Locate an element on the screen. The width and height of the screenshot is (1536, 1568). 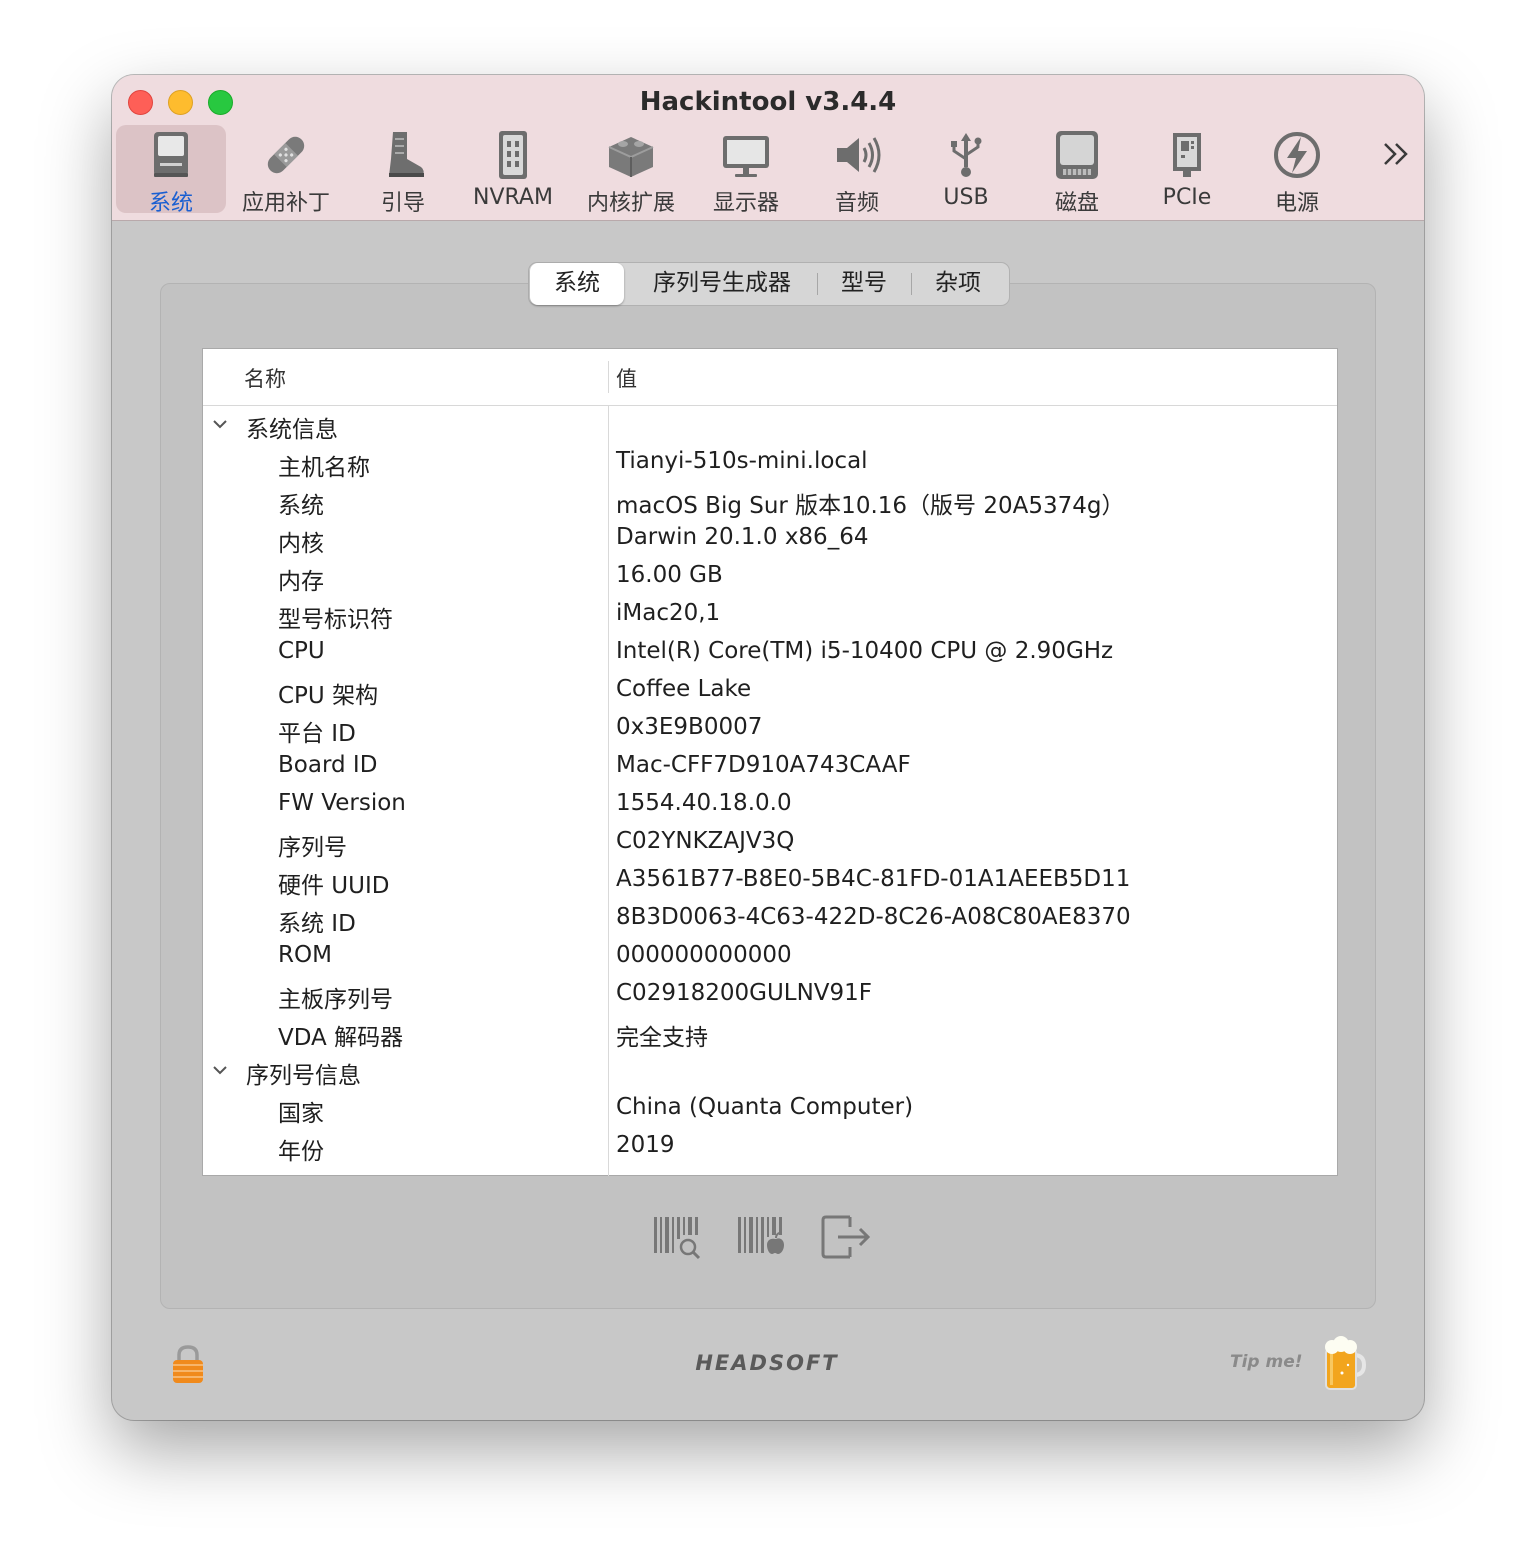
table-row: ROM 000000000000 is located at coordinates (770, 958).